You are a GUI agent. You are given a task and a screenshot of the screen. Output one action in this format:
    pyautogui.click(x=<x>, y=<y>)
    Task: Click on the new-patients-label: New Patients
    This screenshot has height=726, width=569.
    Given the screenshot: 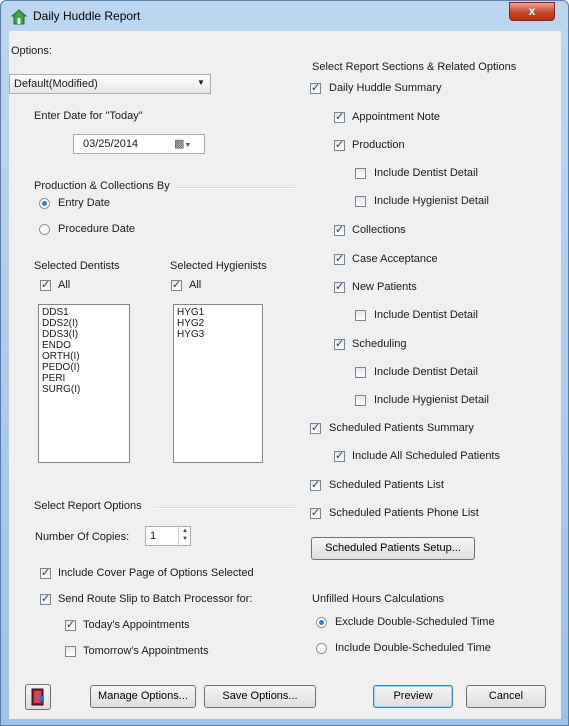 What is the action you would take?
    pyautogui.click(x=384, y=287)
    